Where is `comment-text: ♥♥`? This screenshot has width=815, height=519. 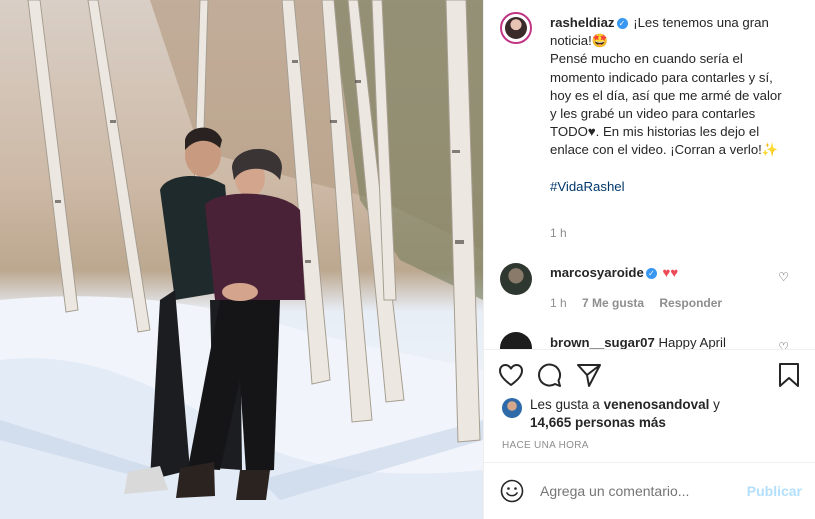
comment-text: ♥♥ is located at coordinates (670, 272).